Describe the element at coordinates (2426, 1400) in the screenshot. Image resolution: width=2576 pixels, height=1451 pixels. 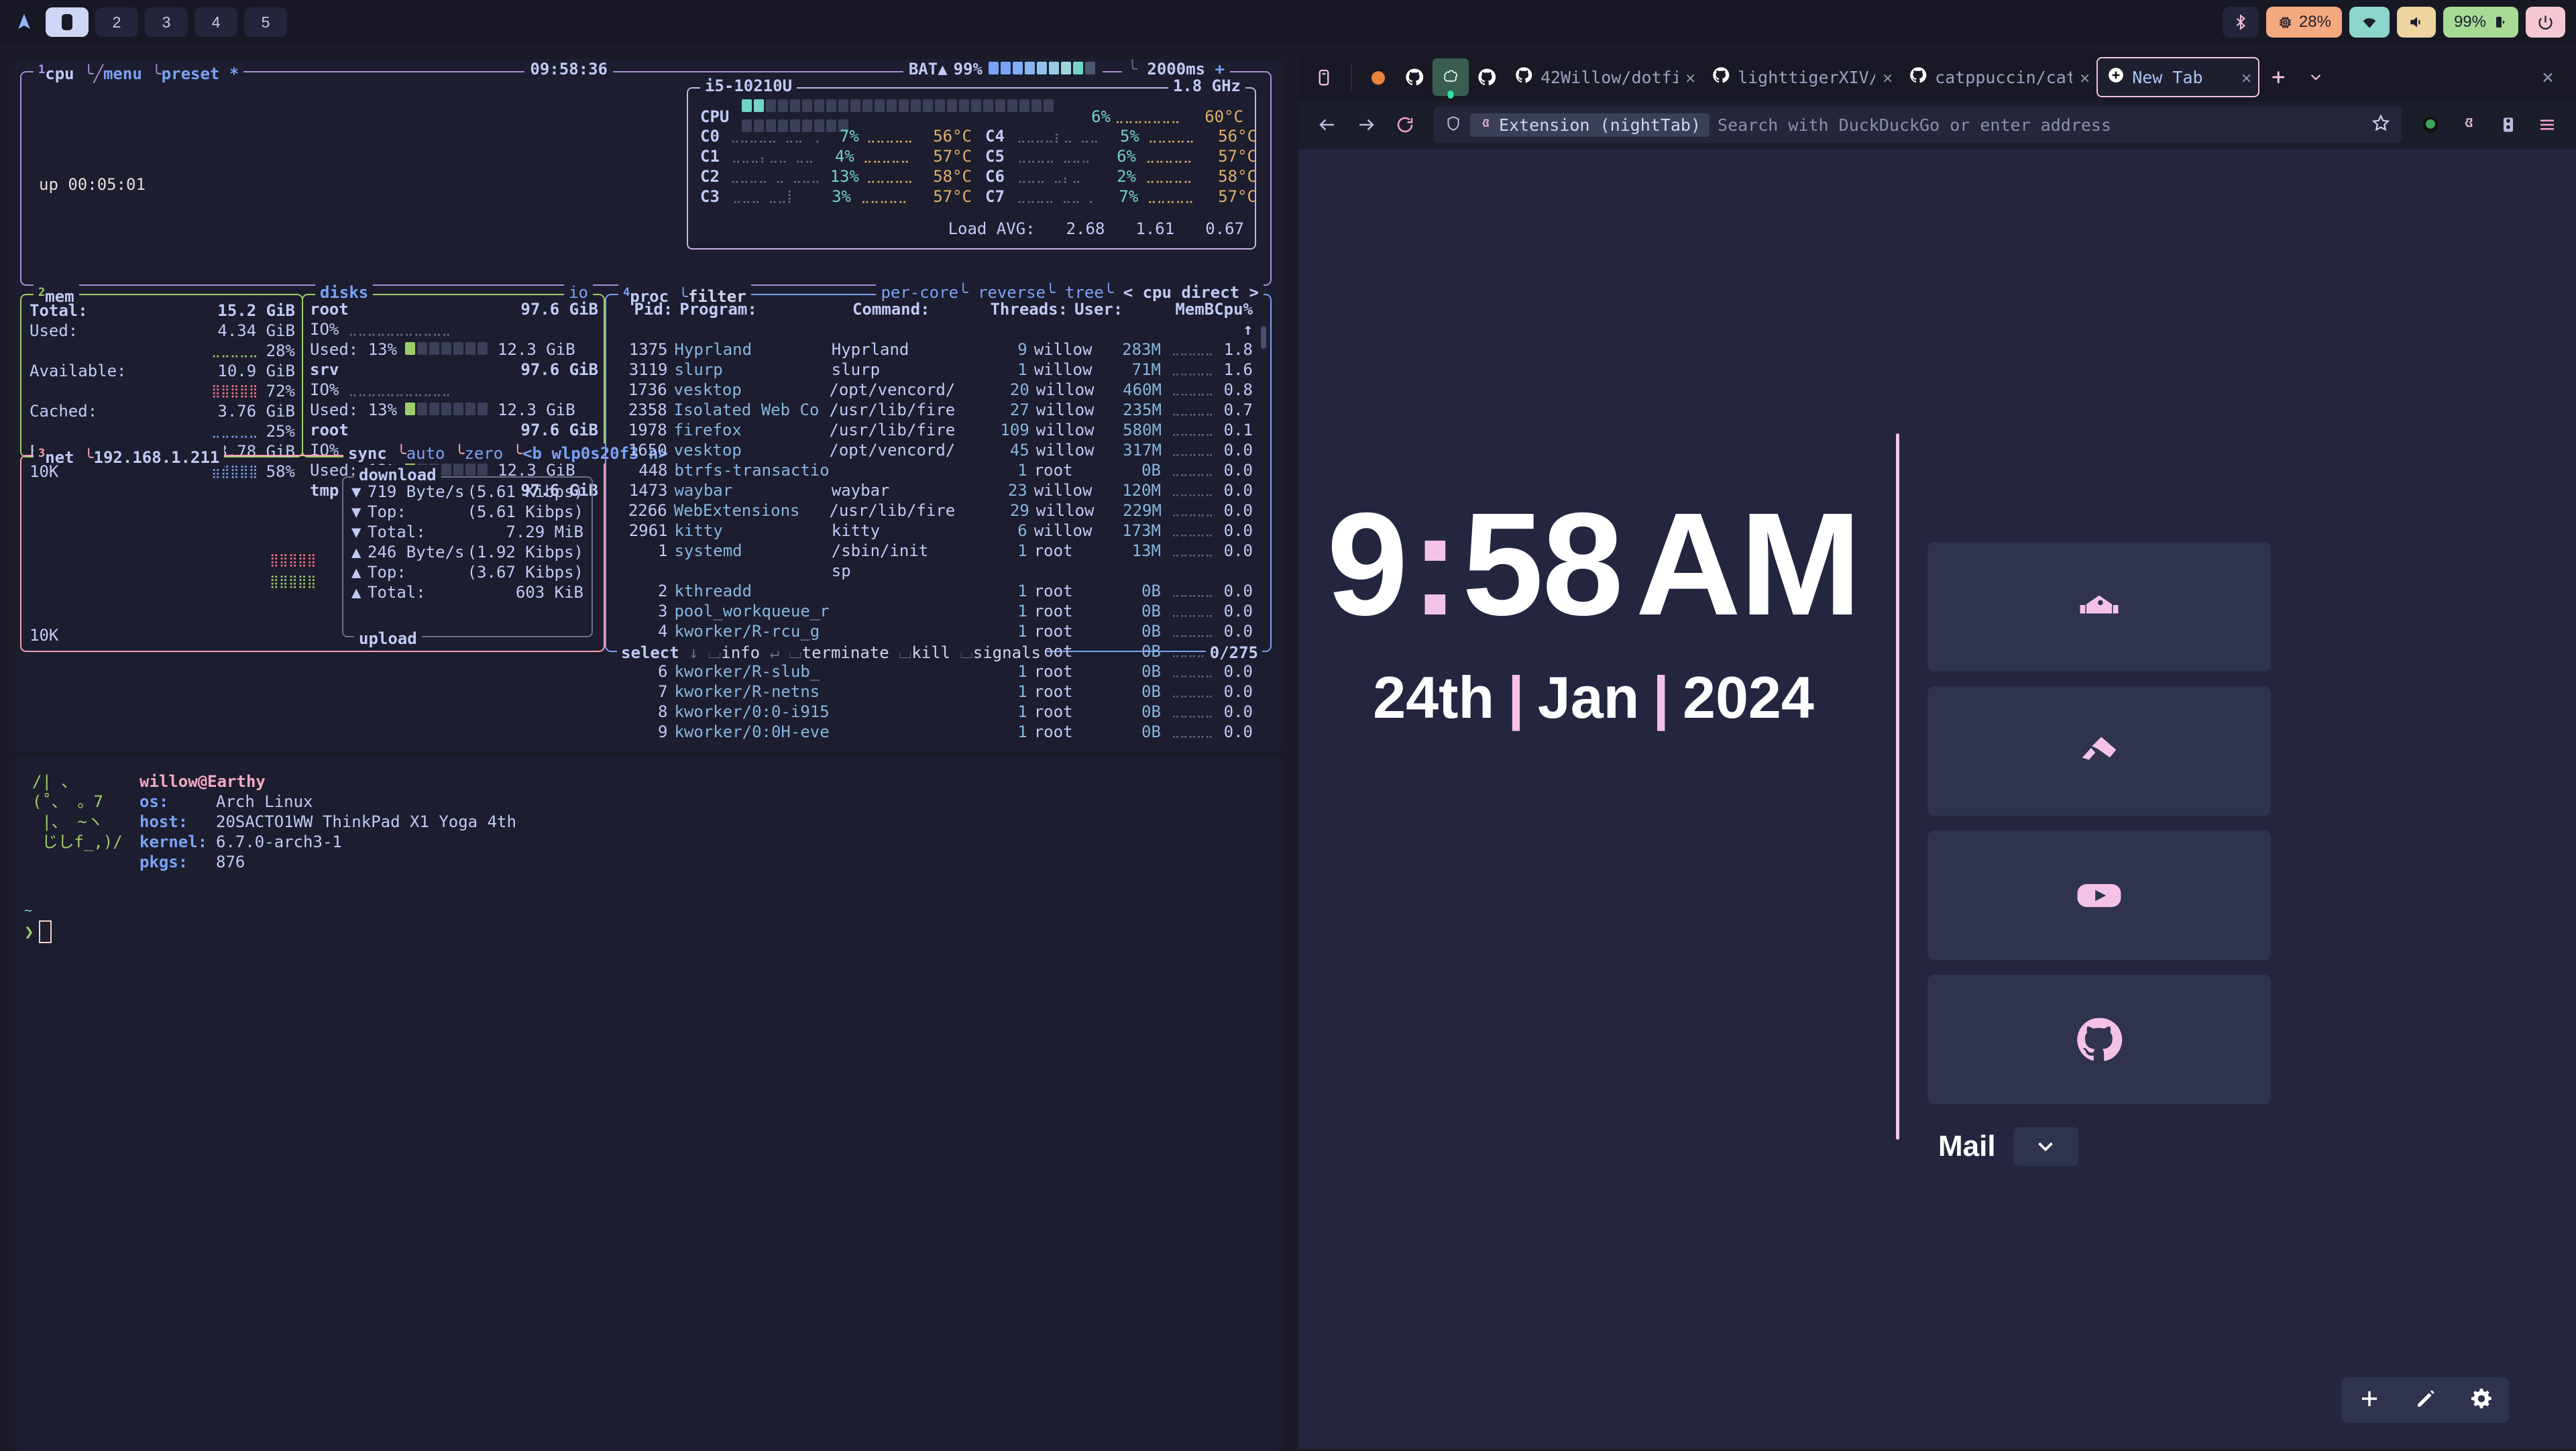
I see `edit-button` at that location.